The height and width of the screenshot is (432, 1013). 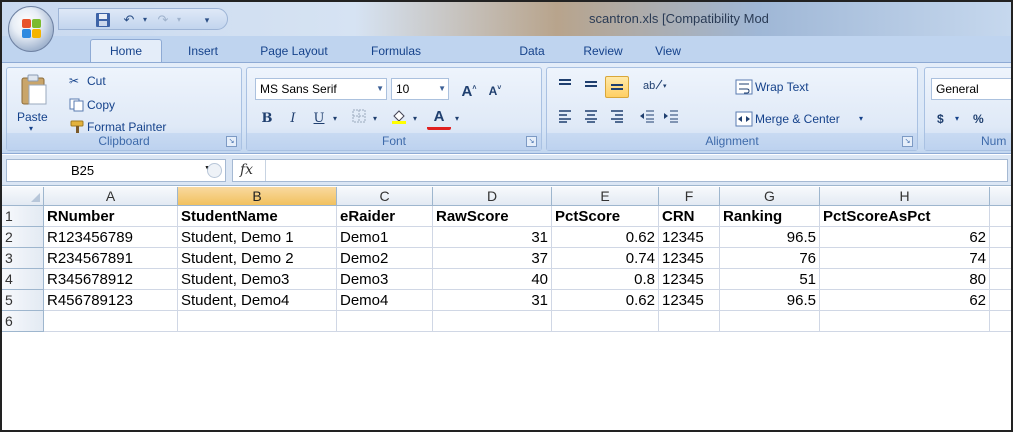 I want to click on column-header-c: C, so click(x=385, y=196).